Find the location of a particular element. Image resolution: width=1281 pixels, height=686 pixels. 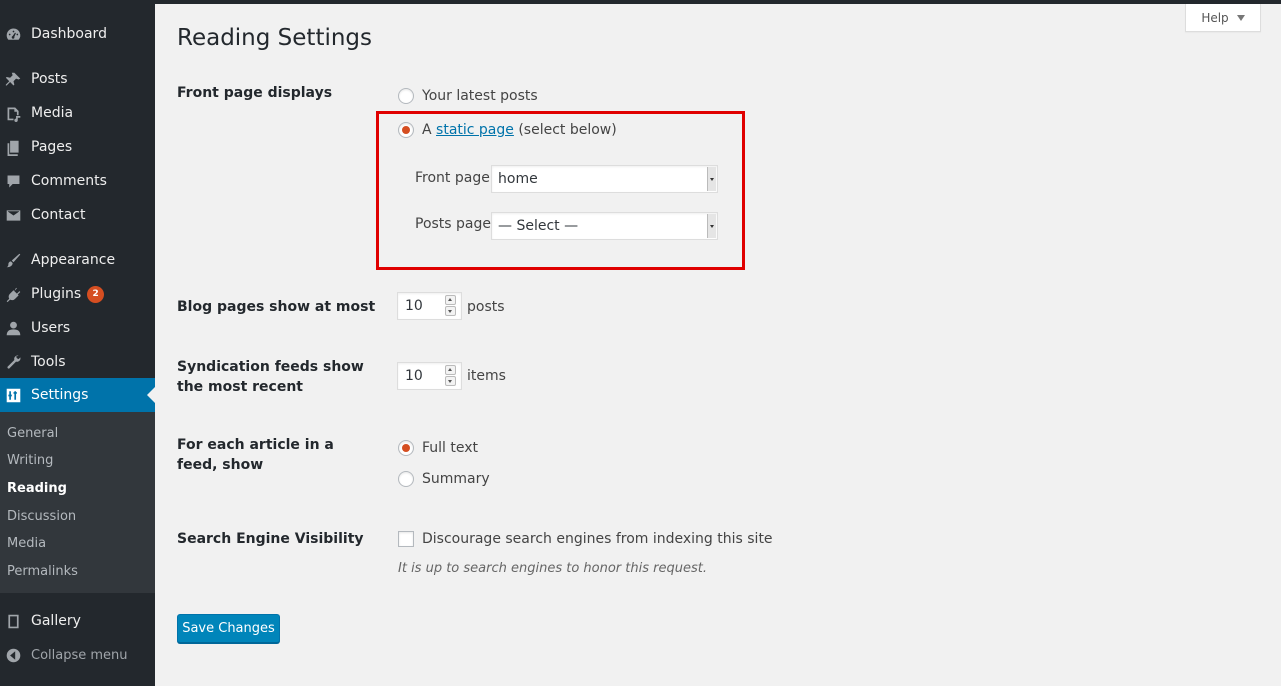

posts-page-select-value: — Select — is located at coordinates (538, 226).